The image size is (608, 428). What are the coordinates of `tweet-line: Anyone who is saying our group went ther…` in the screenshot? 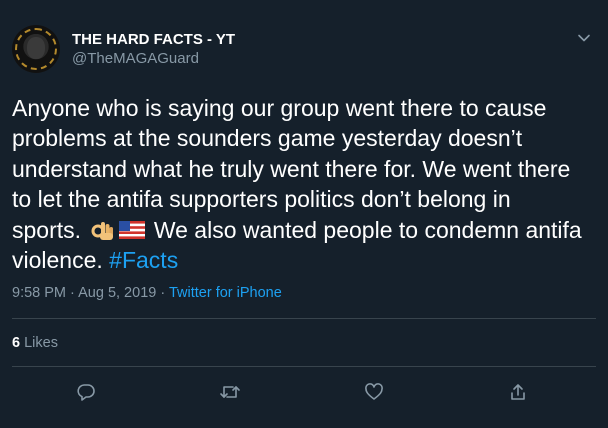 It's located at (279, 108).